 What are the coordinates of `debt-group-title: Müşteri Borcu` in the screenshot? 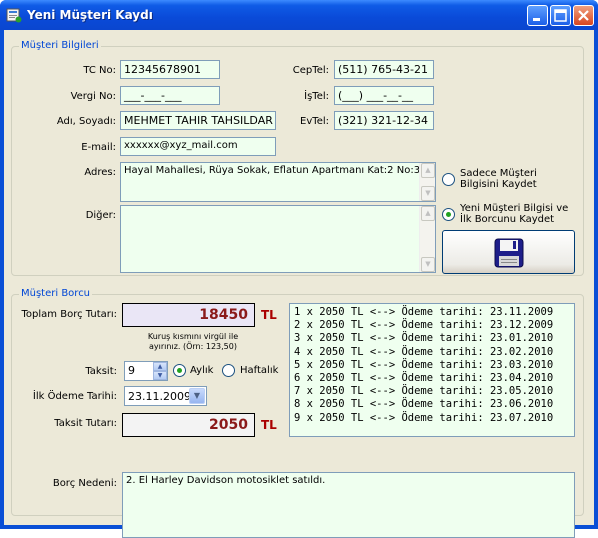 It's located at (56, 293).